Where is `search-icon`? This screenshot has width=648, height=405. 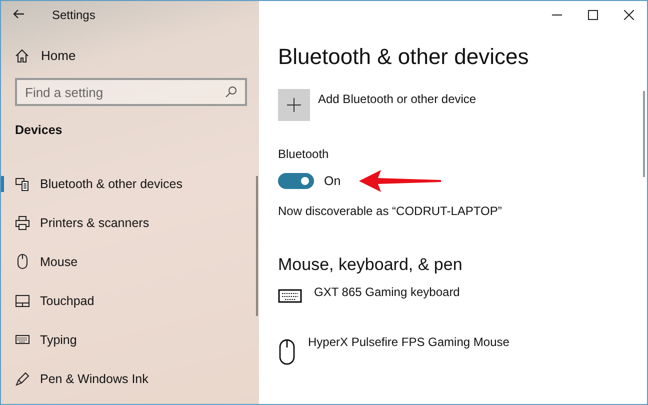 search-icon is located at coordinates (231, 92).